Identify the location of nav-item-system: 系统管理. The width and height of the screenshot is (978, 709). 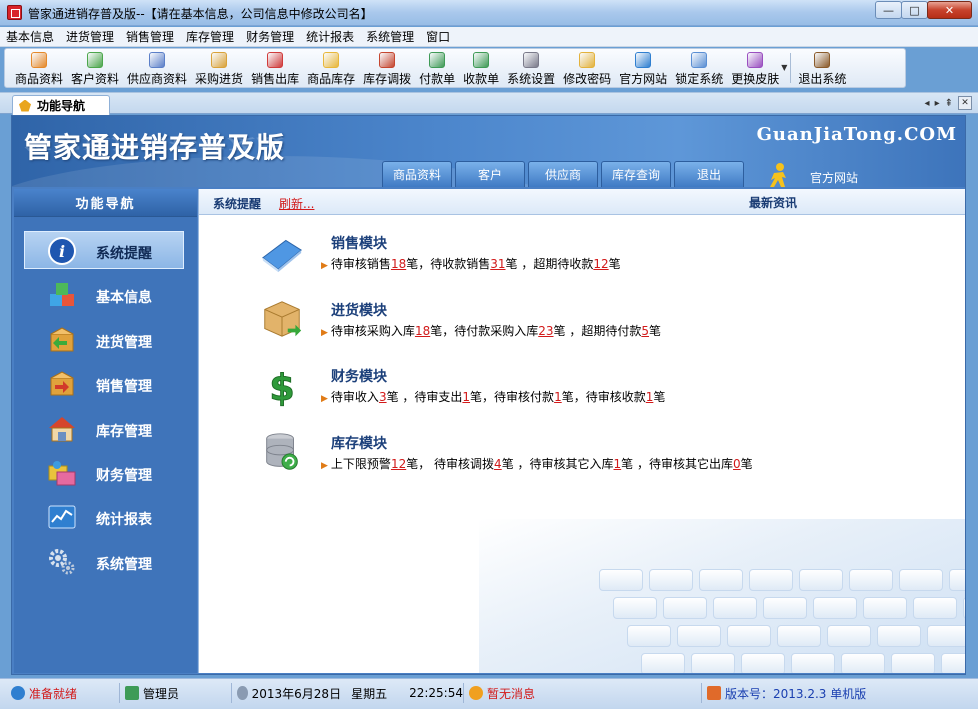
(105, 562).